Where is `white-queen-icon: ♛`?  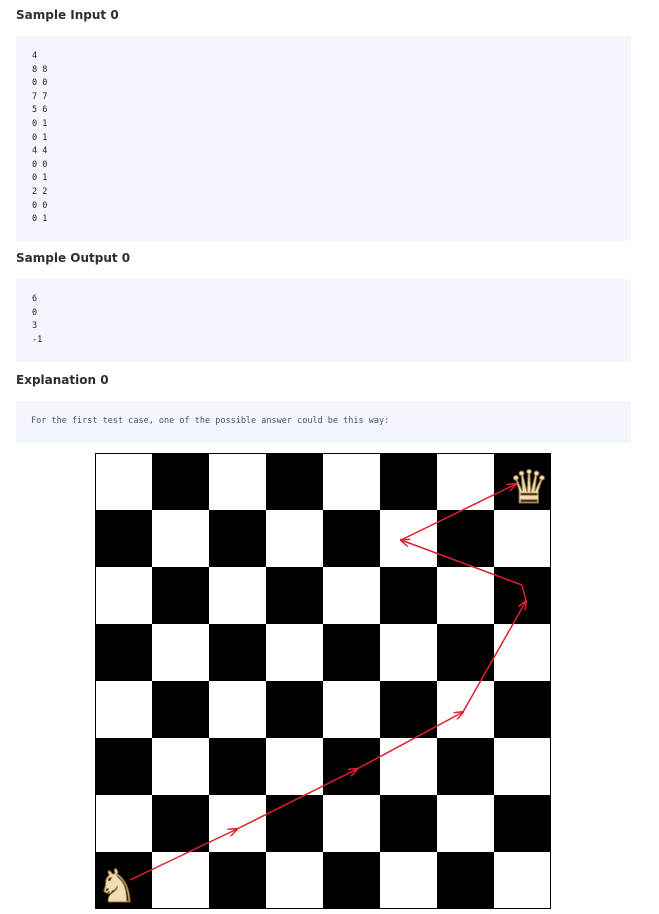 white-queen-icon: ♛ is located at coordinates (528, 487).